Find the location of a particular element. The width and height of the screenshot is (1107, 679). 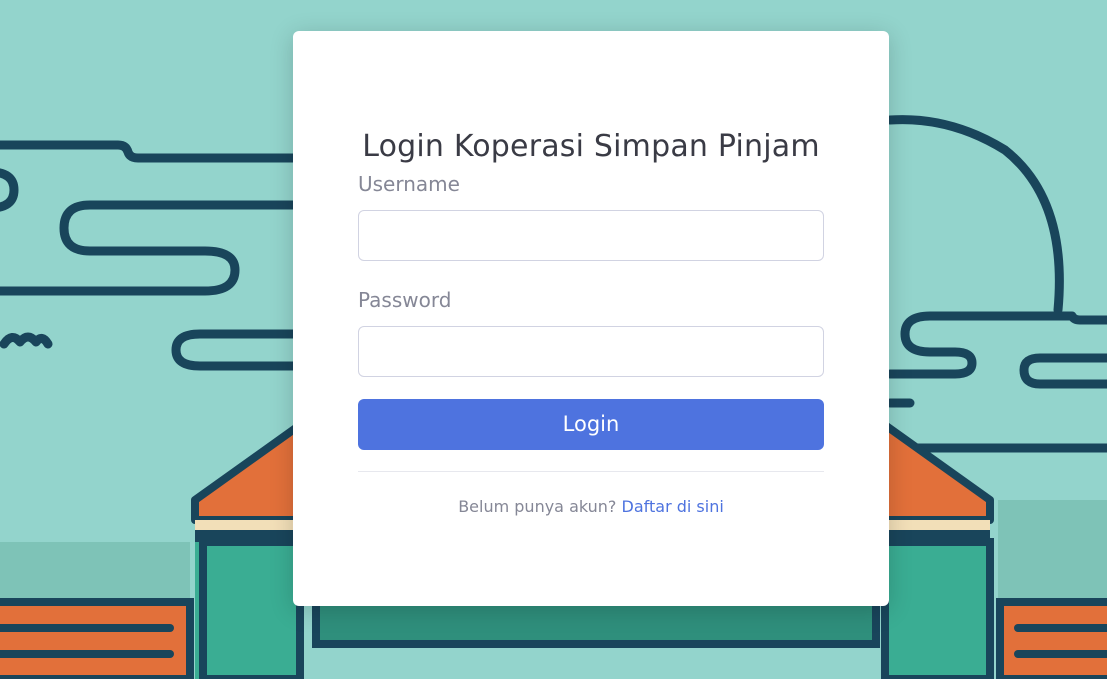

page-title: Login Koperasi Simpan Pinjam is located at coordinates (591, 146).